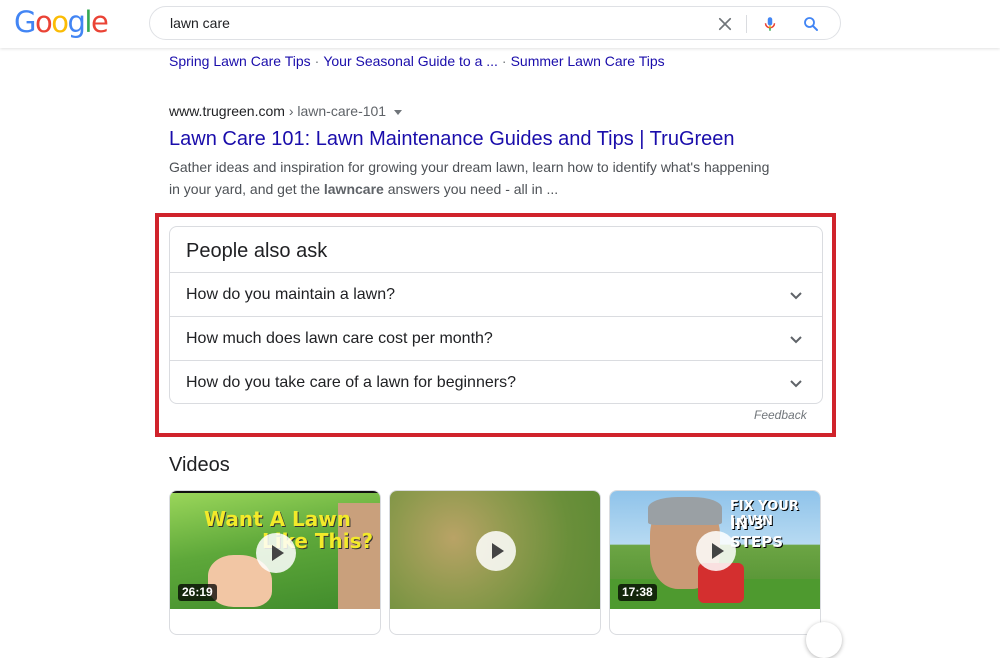 The image size is (1000, 658). Describe the element at coordinates (227, 111) in the screenshot. I see `result-domain: www.trugreen.com` at that location.